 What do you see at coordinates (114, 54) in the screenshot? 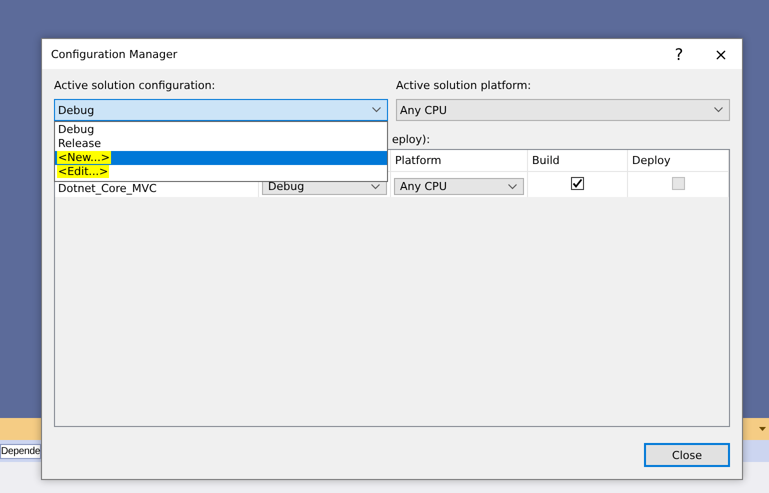
I see `window-title: Configuration Manager` at bounding box center [114, 54].